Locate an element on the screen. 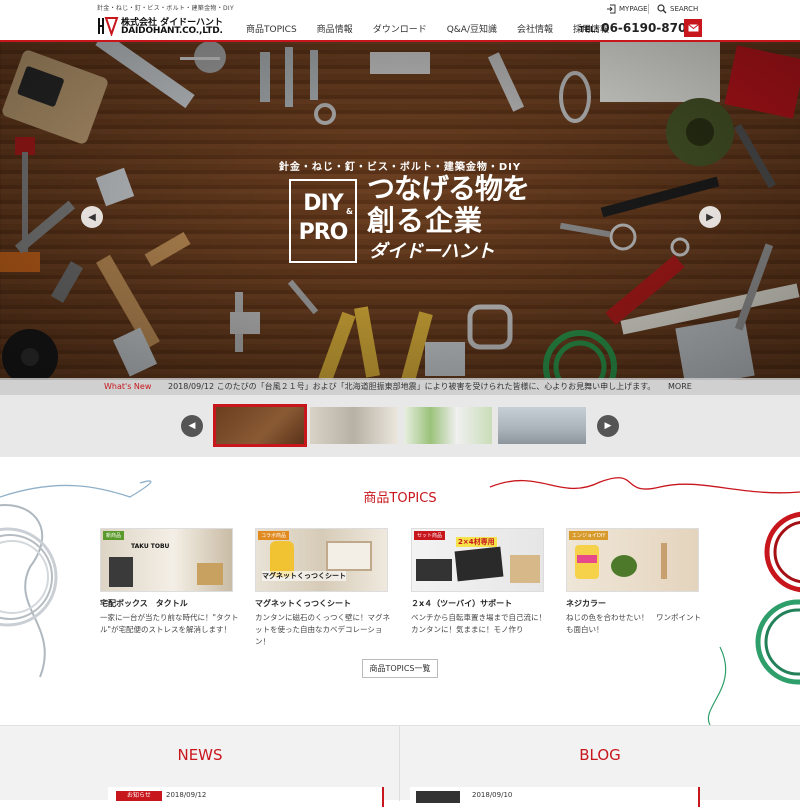 The image size is (800, 807). mypage-label: MYPAGE is located at coordinates (633, 9).